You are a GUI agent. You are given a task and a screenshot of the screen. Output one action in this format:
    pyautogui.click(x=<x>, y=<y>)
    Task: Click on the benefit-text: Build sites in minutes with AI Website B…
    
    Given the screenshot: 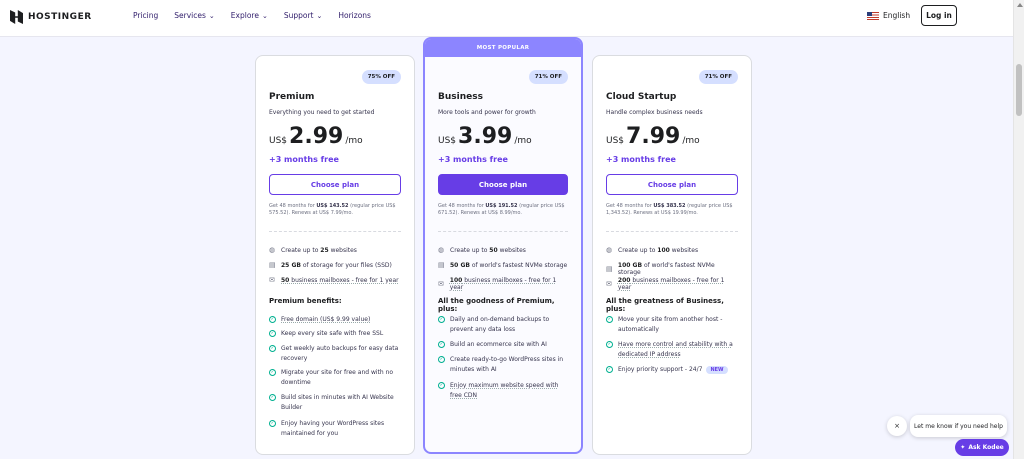 What is the action you would take?
    pyautogui.click(x=337, y=402)
    